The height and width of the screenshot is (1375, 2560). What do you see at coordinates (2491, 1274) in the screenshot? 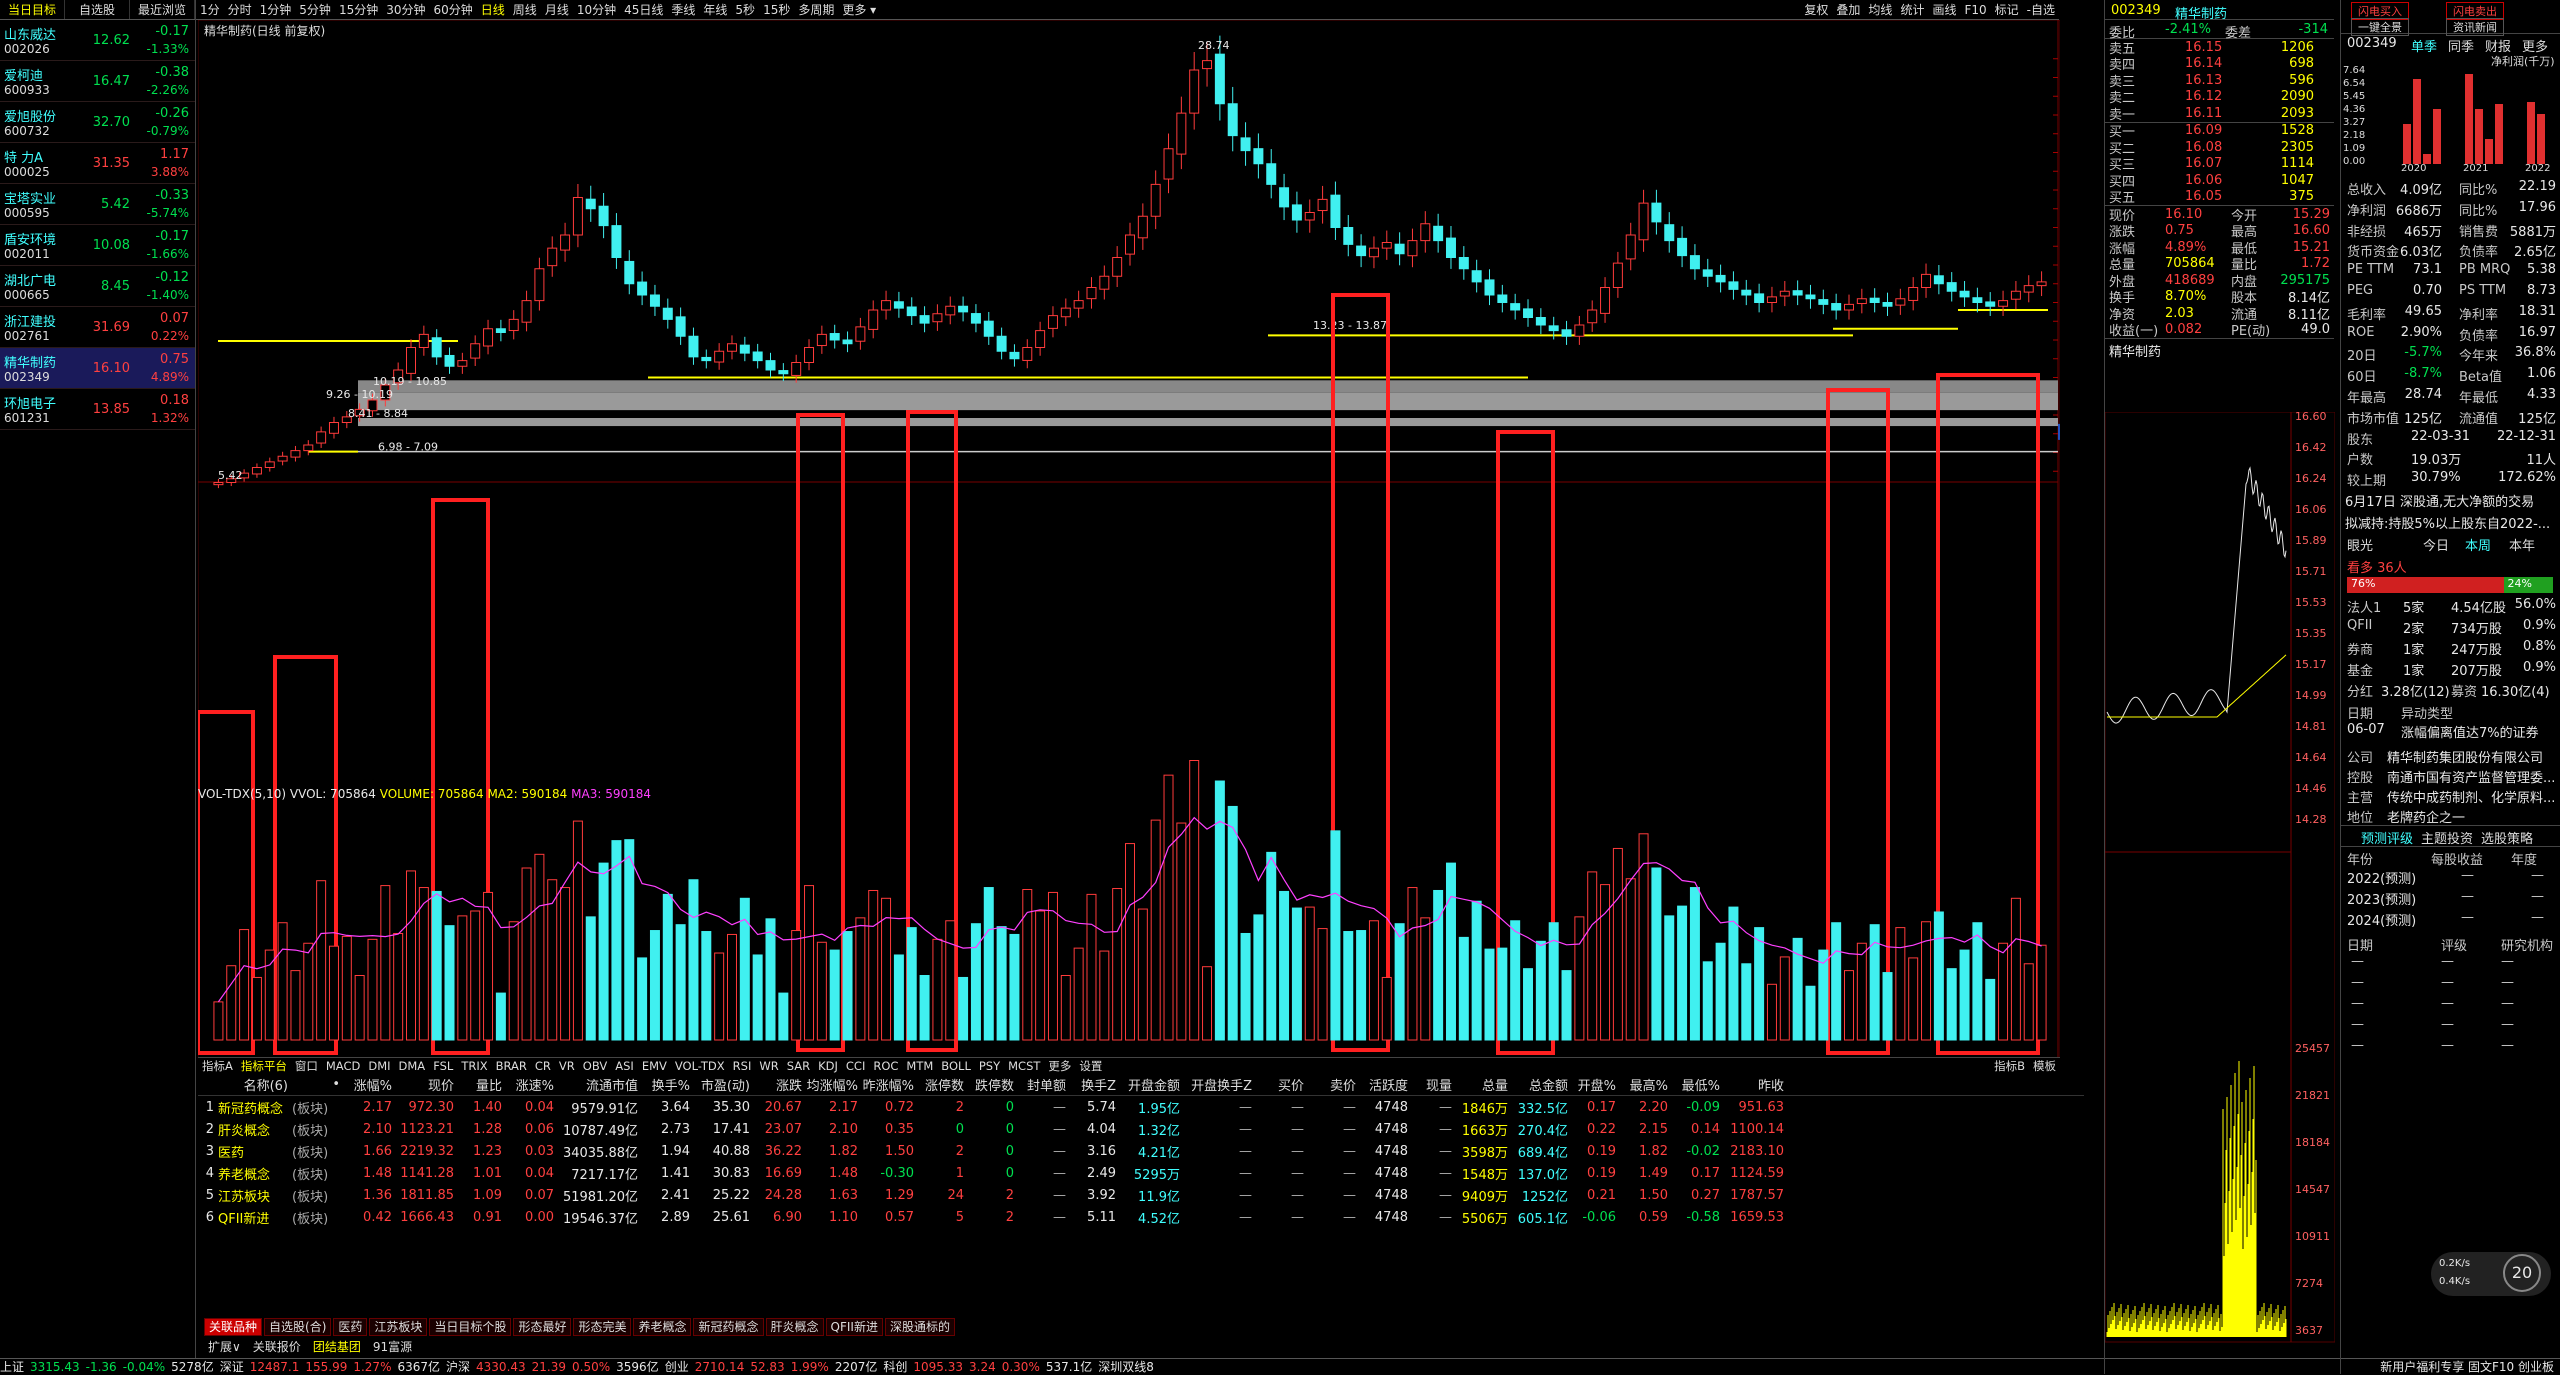
I see `network-speed-widget: 0.2K/s 0.4K/s 20` at bounding box center [2491, 1274].